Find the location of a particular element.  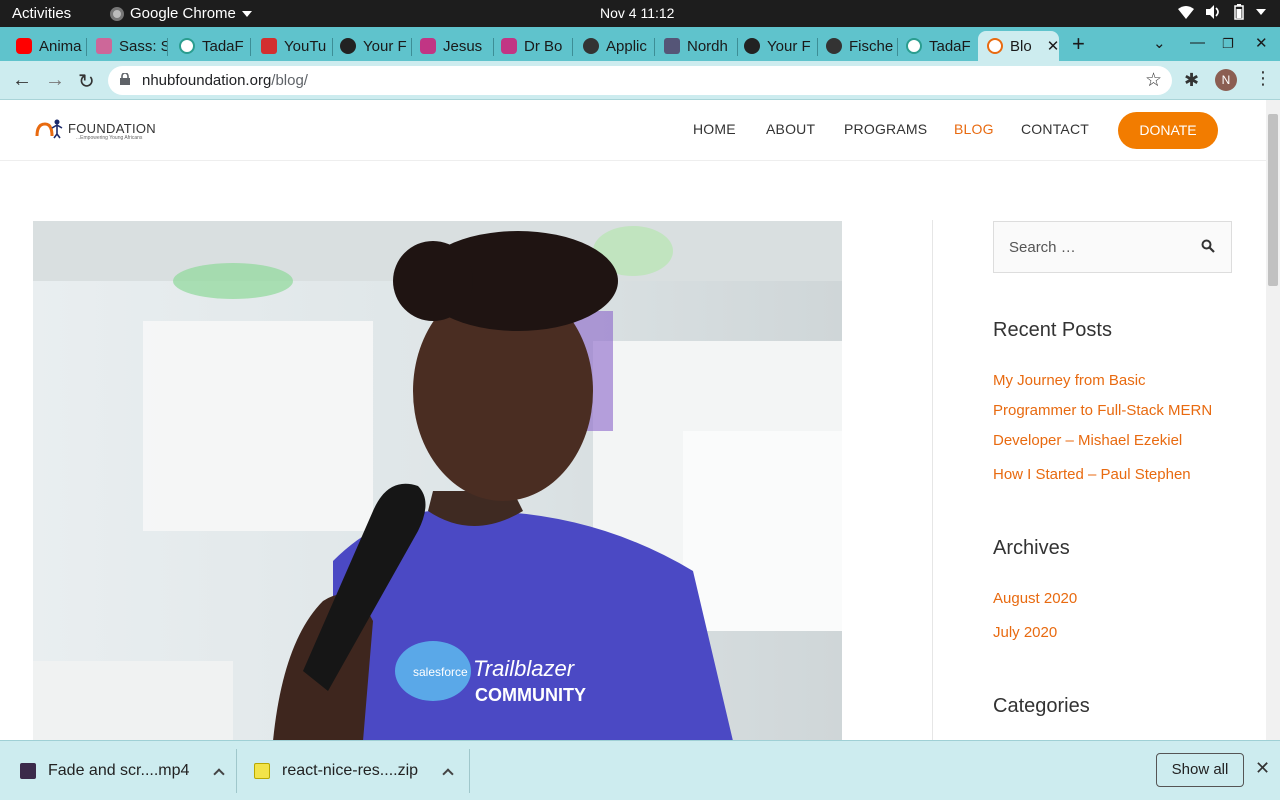

tab: Nordh is located at coordinates (693, 46).